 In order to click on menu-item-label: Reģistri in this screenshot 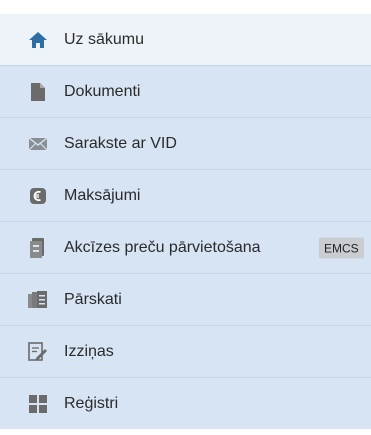, I will do `click(91, 403)`.